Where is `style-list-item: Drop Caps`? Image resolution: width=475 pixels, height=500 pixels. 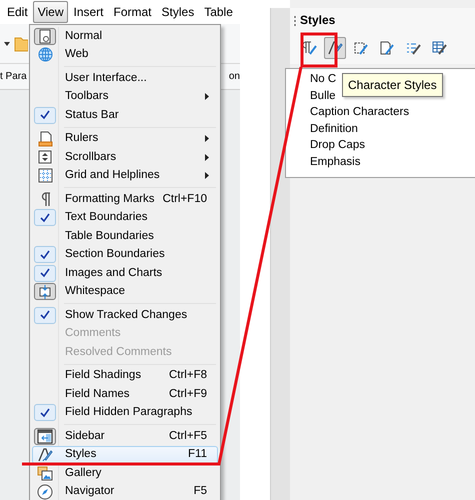
style-list-item: Drop Caps is located at coordinates (392, 145).